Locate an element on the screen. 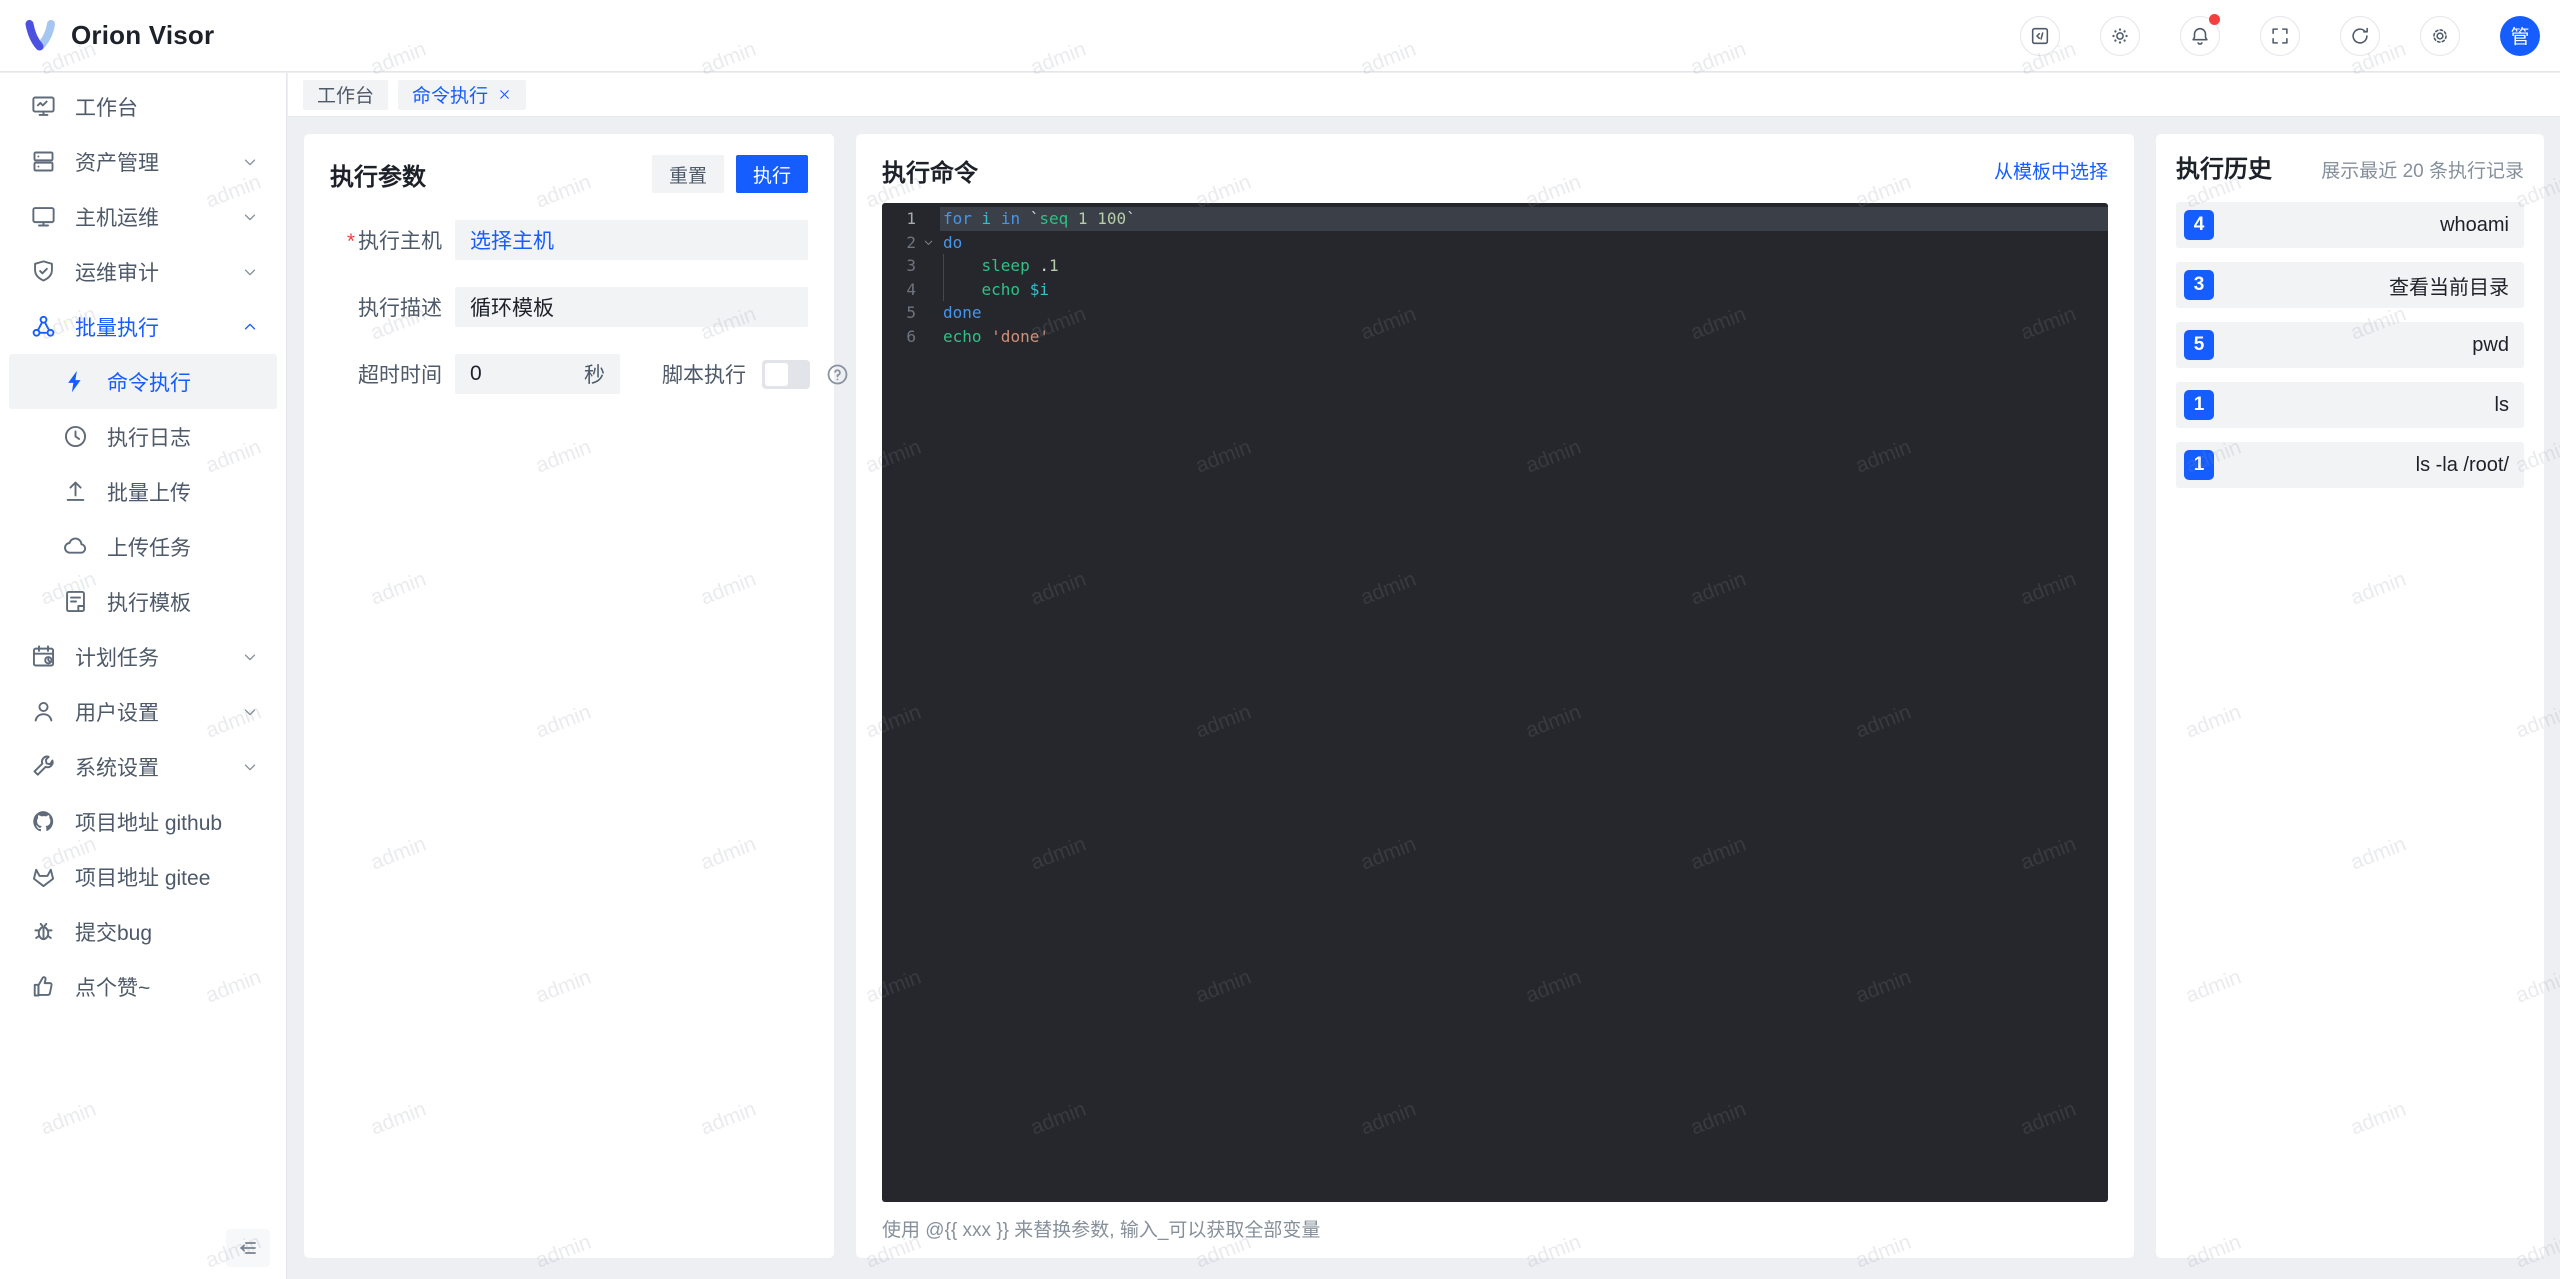 The image size is (2560, 1279). description-input: 循环模板 is located at coordinates (631, 307).